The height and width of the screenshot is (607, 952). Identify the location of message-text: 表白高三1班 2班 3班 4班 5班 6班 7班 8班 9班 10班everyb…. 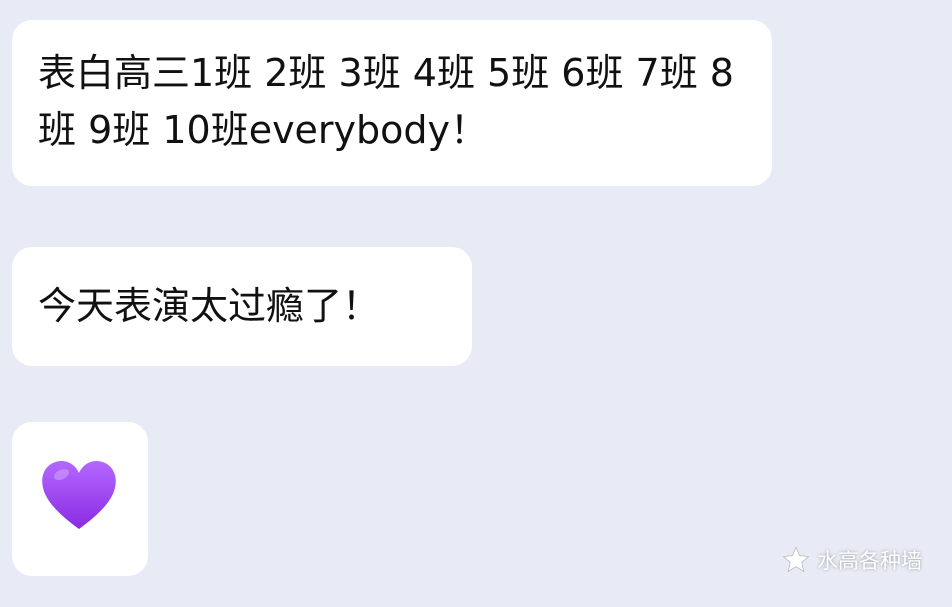
(386, 101).